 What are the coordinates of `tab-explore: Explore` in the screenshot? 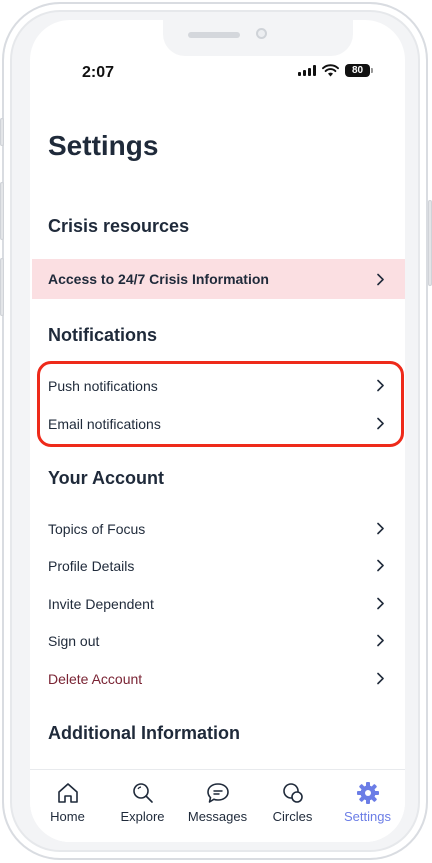 It's located at (143, 797).